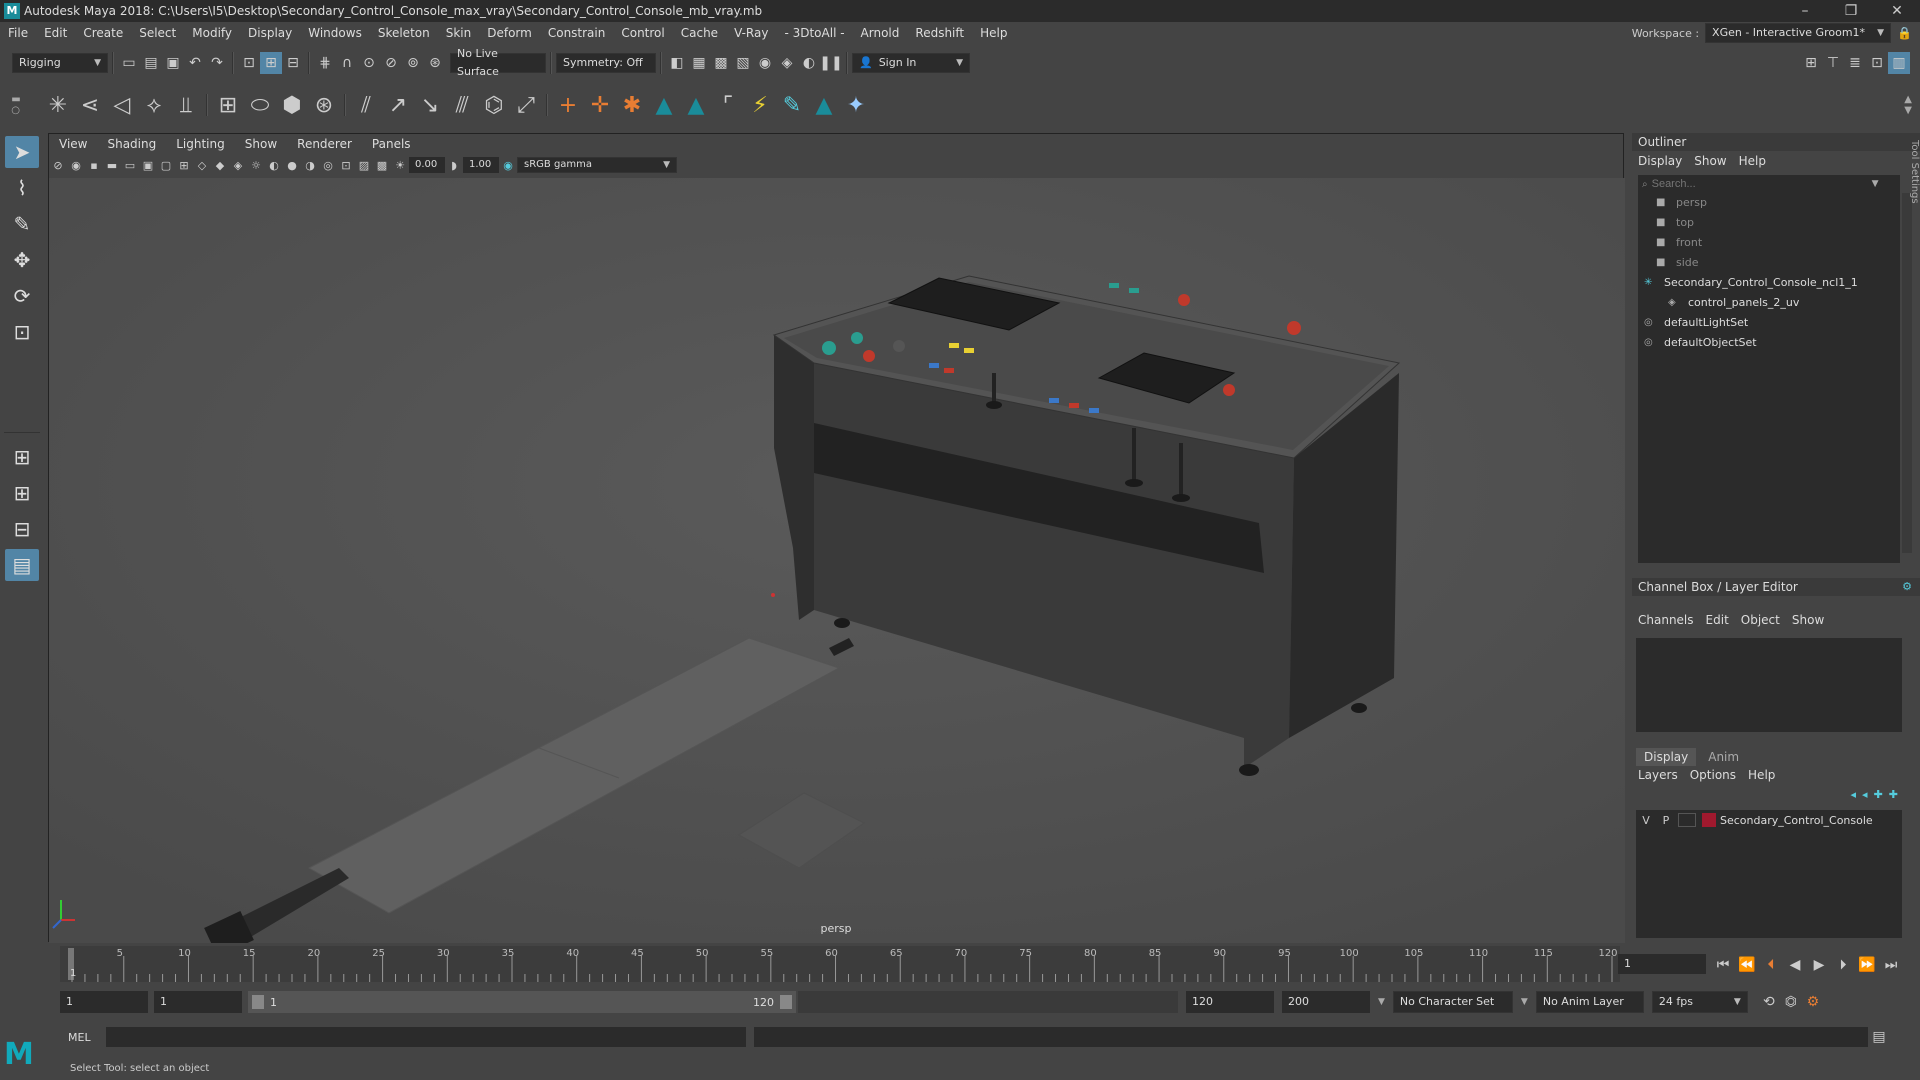 The image size is (1920, 1080). What do you see at coordinates (809, 63) in the screenshot?
I see `redshift-render-icon: ◐` at bounding box center [809, 63].